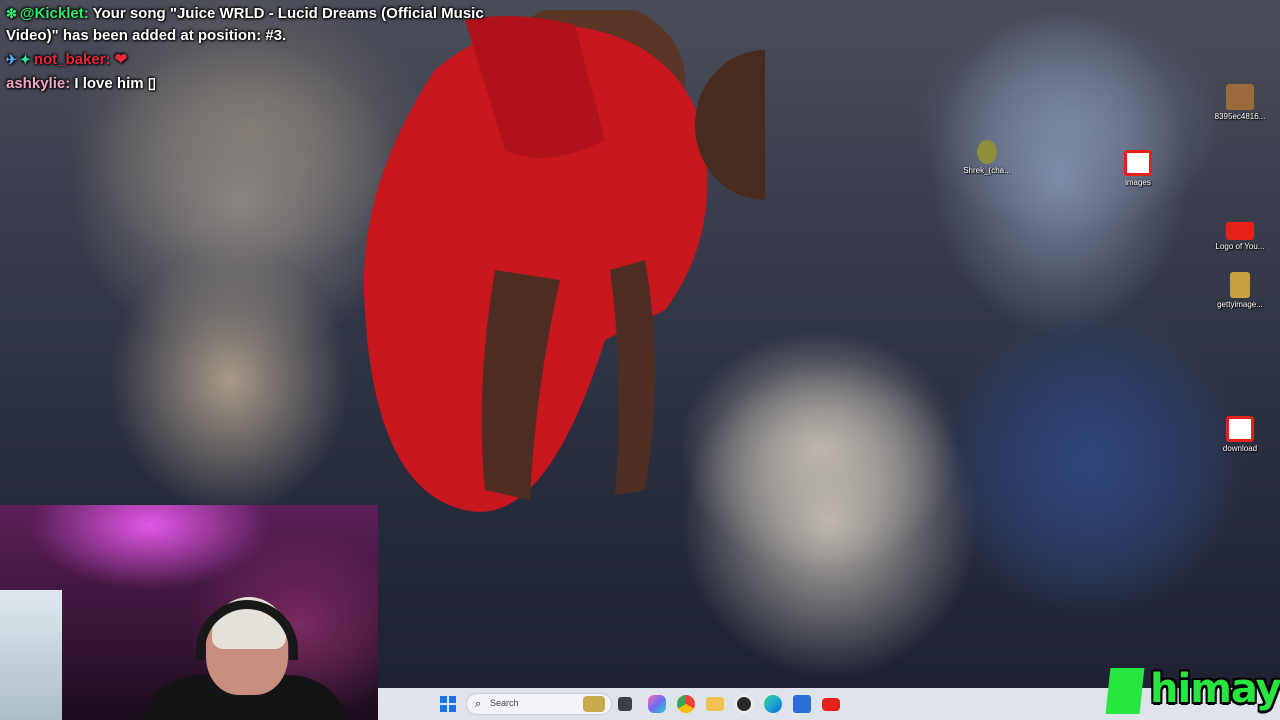 This screenshot has height=720, width=1280. Describe the element at coordinates (256, 84) in the screenshot. I see `chat-message: ashkylie: I love him ▯` at that location.